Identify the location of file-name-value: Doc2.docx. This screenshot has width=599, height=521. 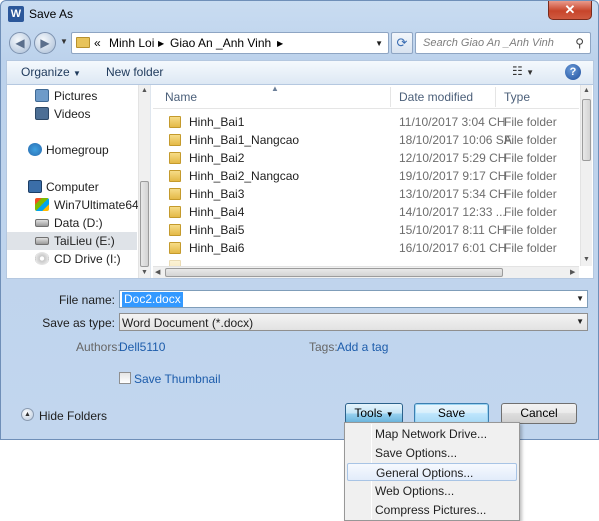
(152, 299).